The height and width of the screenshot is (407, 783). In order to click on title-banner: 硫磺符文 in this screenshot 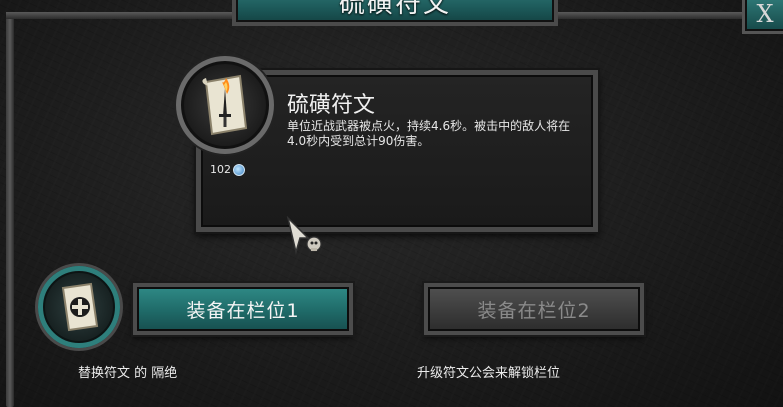, I will do `click(395, 13)`.